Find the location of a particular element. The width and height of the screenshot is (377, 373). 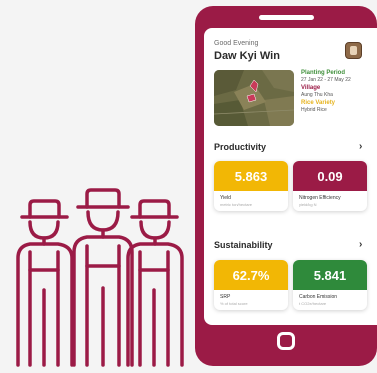

carbon-emission-card: 5.841 Carbon Emission t CO2e/hectare is located at coordinates (330, 285).